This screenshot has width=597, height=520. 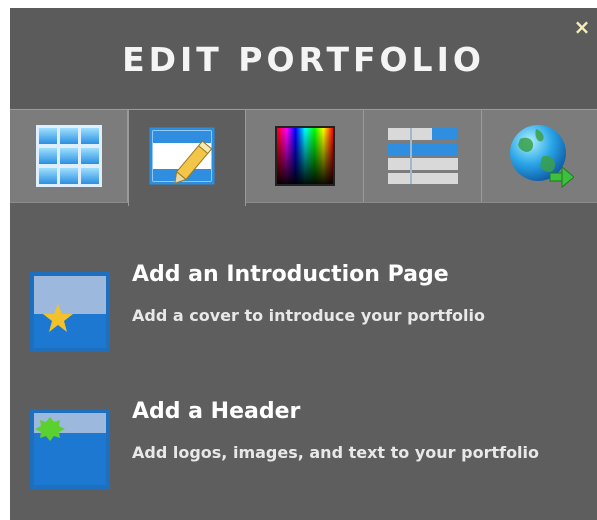 I want to click on intro-page-icon, so click(x=70, y=312).